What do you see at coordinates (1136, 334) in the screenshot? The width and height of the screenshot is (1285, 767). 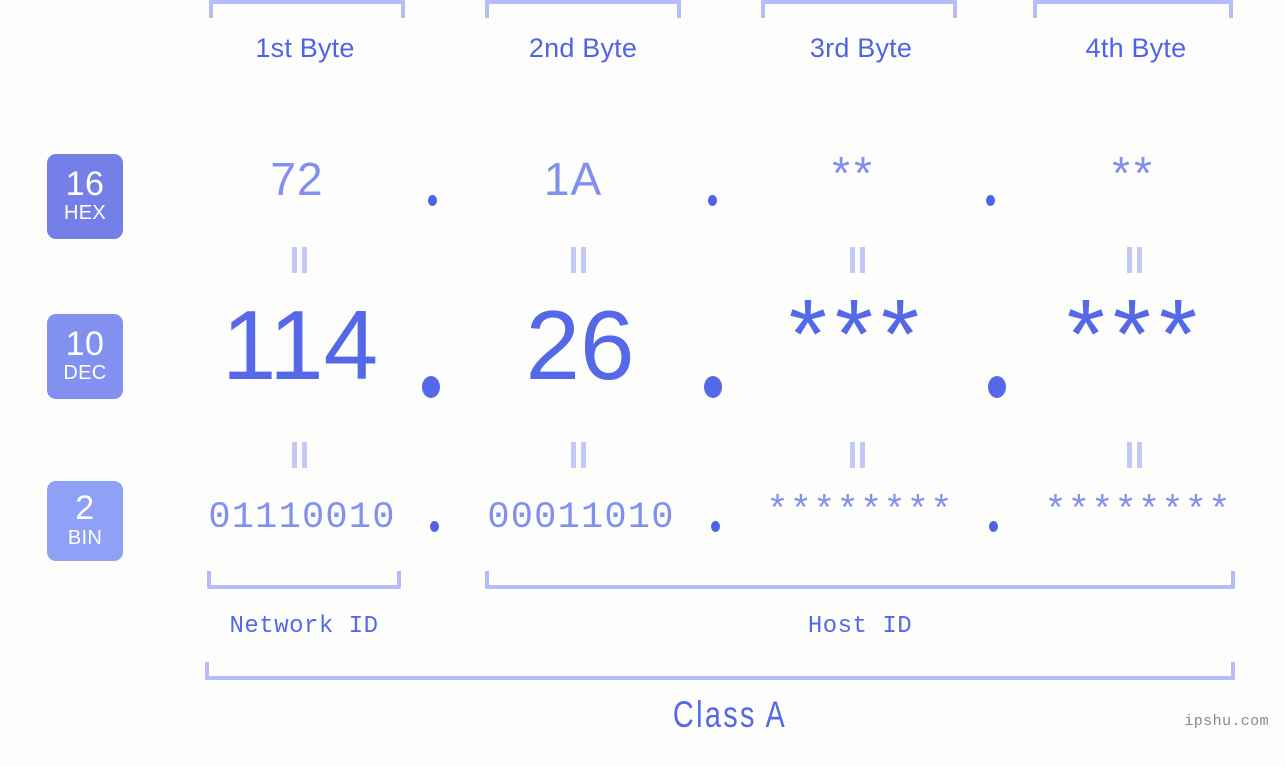 I see `dec-byte-4: ***` at bounding box center [1136, 334].